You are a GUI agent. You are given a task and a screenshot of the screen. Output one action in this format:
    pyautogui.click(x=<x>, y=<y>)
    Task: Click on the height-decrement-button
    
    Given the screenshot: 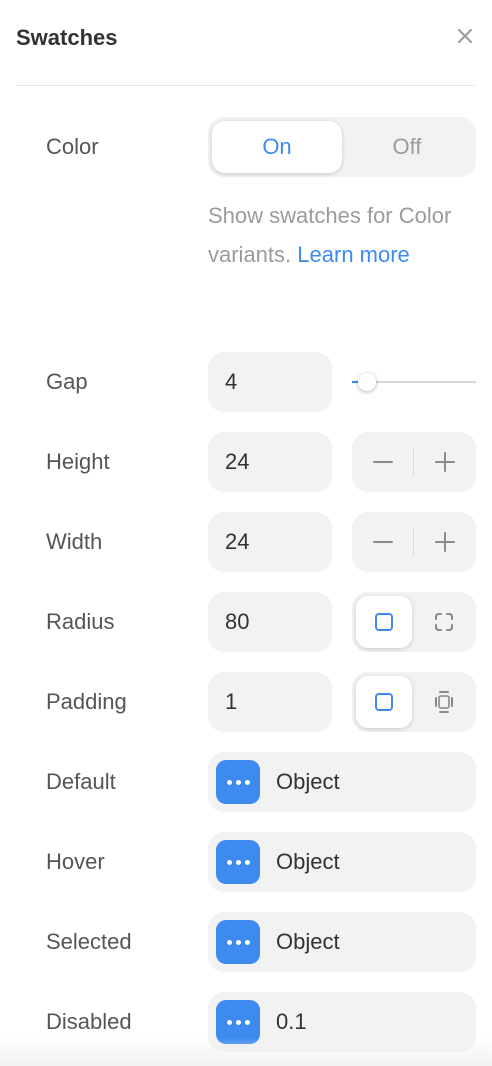 What is the action you would take?
    pyautogui.click(x=383, y=462)
    